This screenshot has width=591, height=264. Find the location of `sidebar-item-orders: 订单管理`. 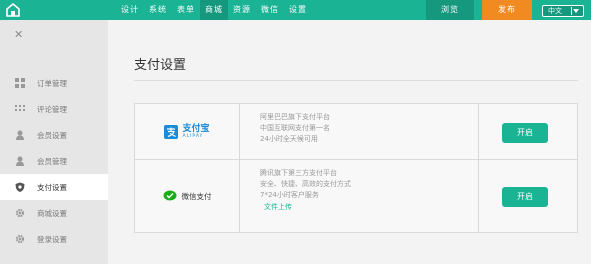

sidebar-item-orders: 订单管理 is located at coordinates (54, 83).